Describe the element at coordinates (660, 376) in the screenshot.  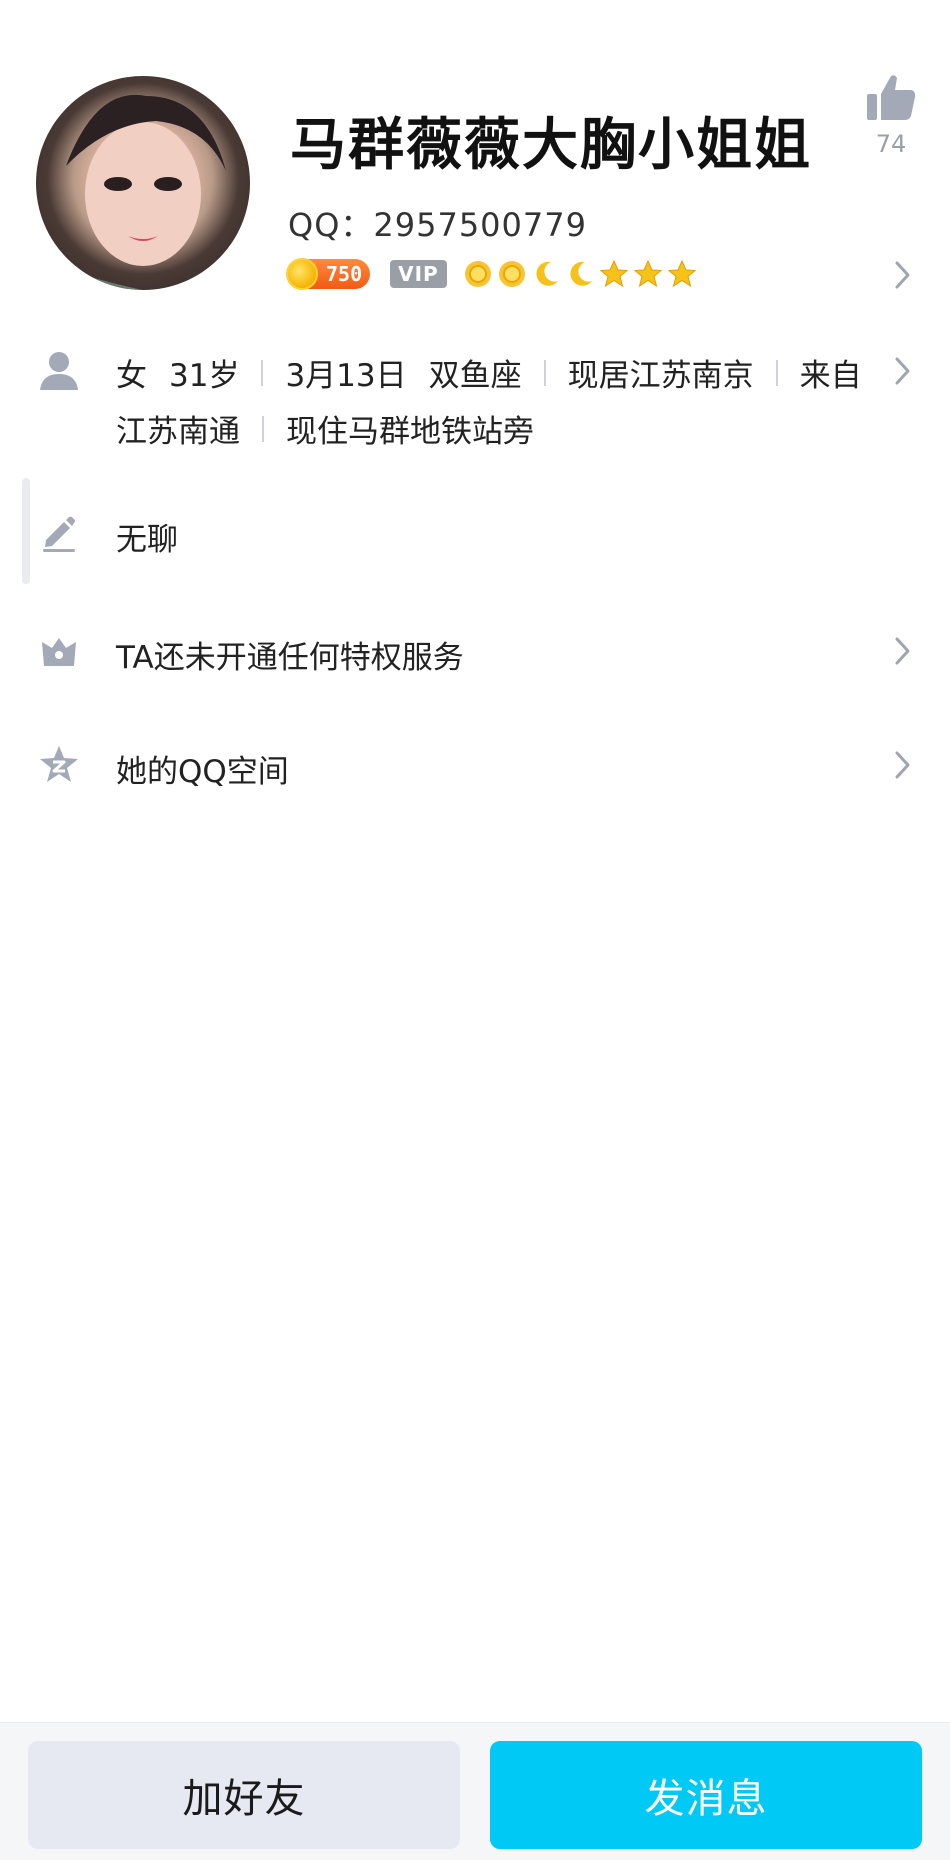
I see `current-city: 现居江苏南京` at that location.